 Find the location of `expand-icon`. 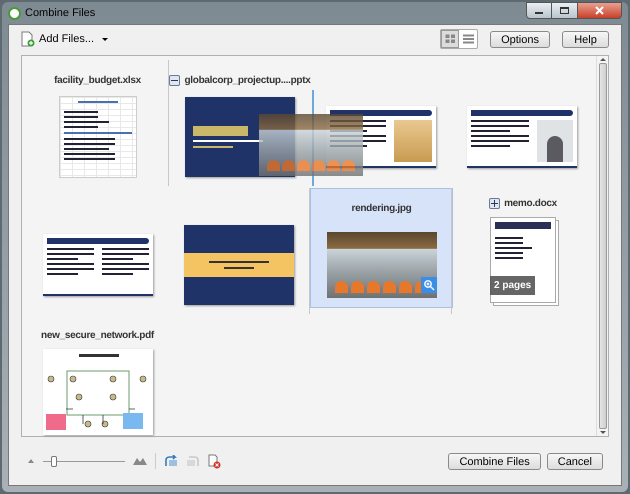

expand-icon is located at coordinates (494, 203).